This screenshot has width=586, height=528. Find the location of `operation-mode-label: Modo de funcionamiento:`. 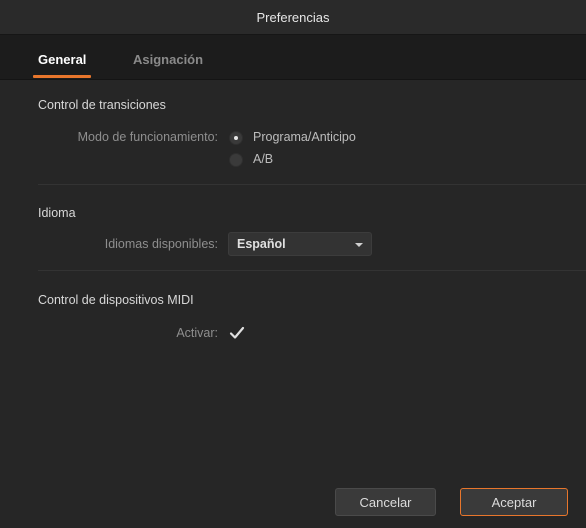

operation-mode-label: Modo de funcionamiento: is located at coordinates (147, 137).